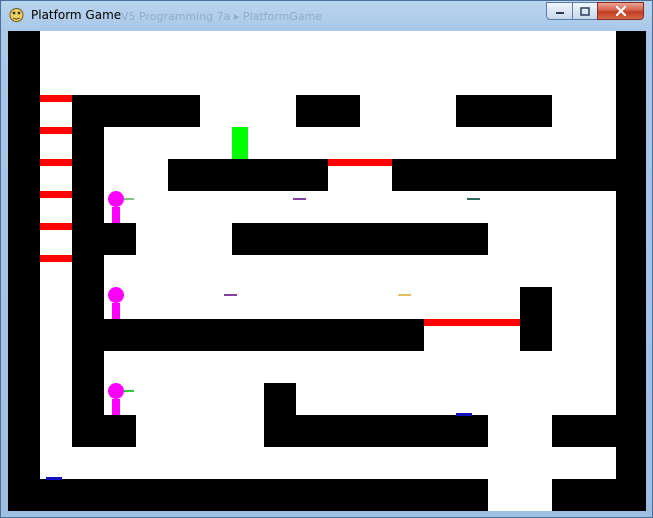  I want to click on close-button, so click(620, 11).